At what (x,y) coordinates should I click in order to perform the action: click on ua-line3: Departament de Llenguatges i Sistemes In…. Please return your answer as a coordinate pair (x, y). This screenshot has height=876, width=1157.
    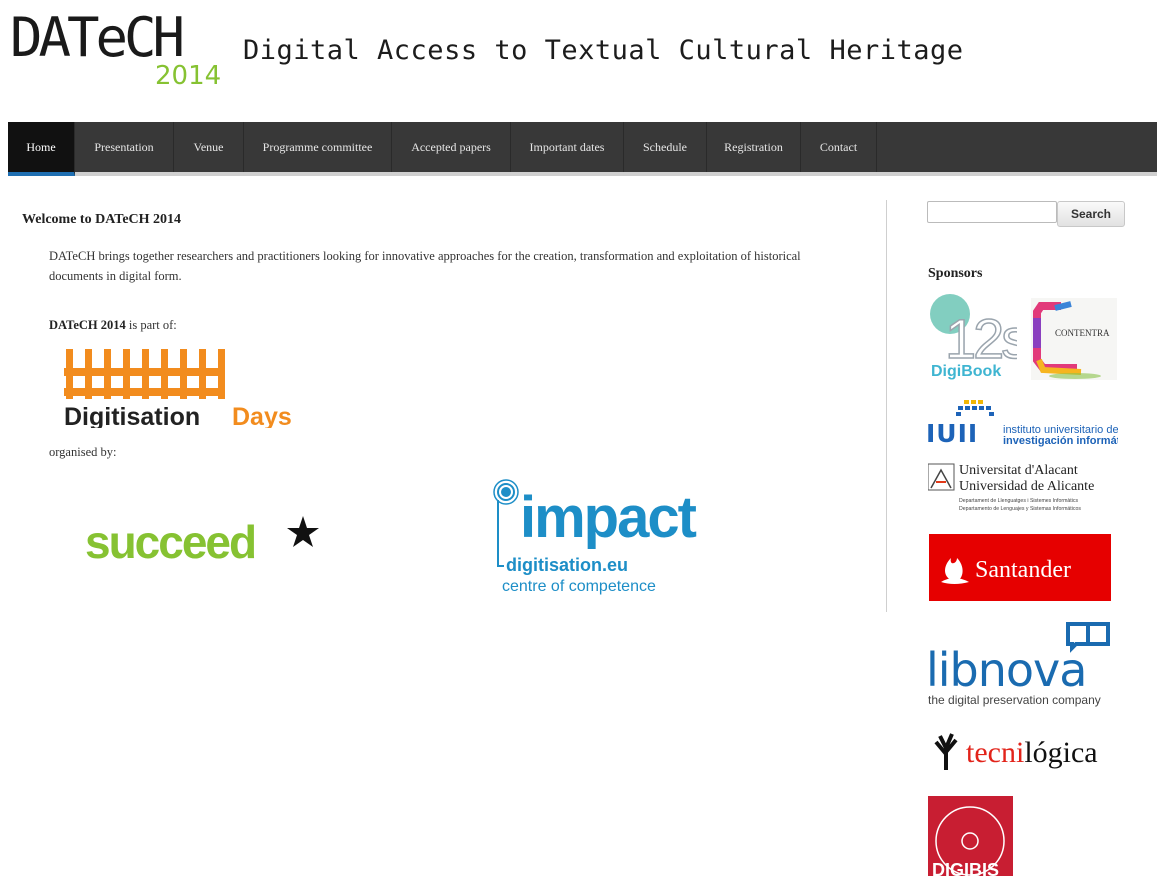
    Looking at the image, I should click on (1018, 501).